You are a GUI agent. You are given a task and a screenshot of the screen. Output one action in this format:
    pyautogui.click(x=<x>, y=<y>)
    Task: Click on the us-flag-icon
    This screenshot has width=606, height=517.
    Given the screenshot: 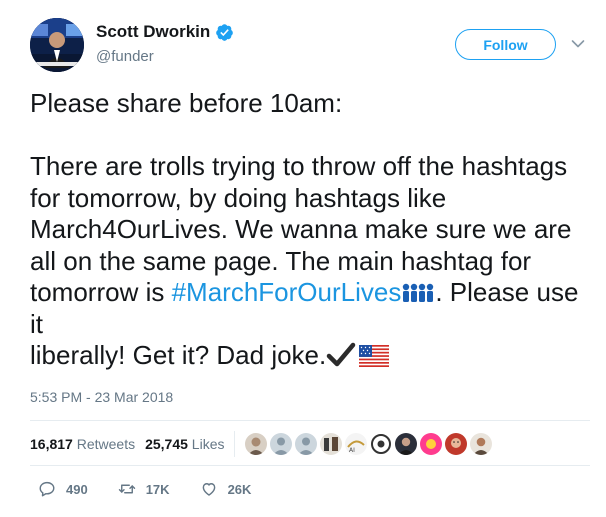 What is the action you would take?
    pyautogui.click(x=374, y=356)
    